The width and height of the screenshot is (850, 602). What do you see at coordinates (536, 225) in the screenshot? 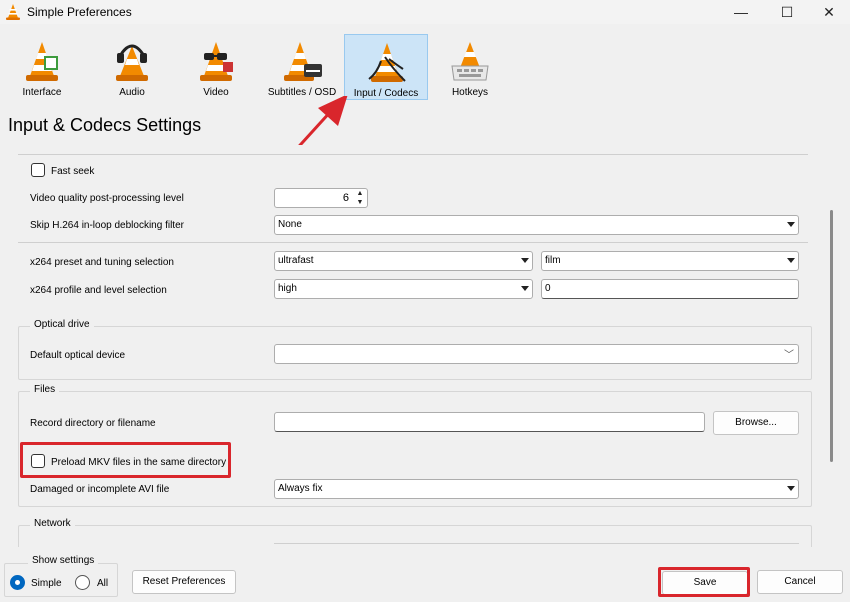
I see `skip-h264-select: None` at bounding box center [536, 225].